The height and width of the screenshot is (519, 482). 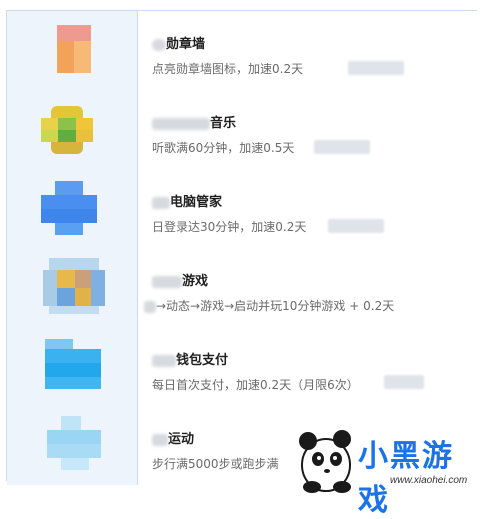 I want to click on task-title: 运动, so click(x=173, y=437).